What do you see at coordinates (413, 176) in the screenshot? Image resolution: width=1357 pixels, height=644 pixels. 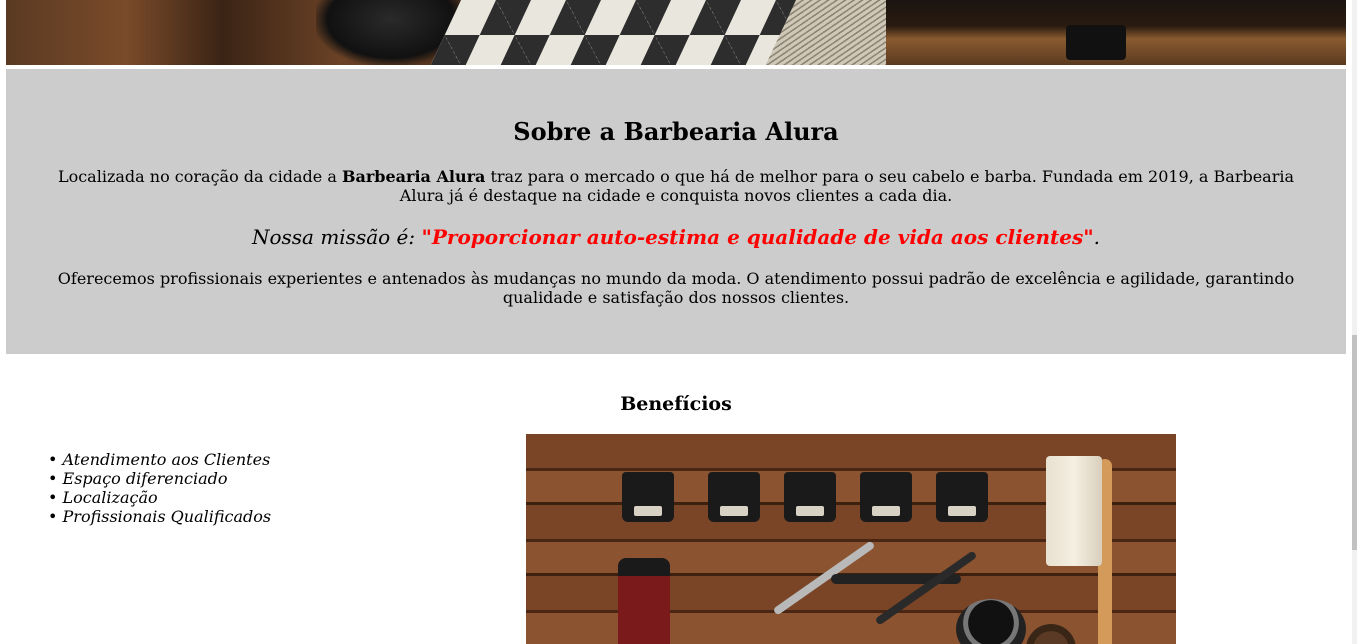 I see `about-intro-brand: Barbearia Alura` at bounding box center [413, 176].